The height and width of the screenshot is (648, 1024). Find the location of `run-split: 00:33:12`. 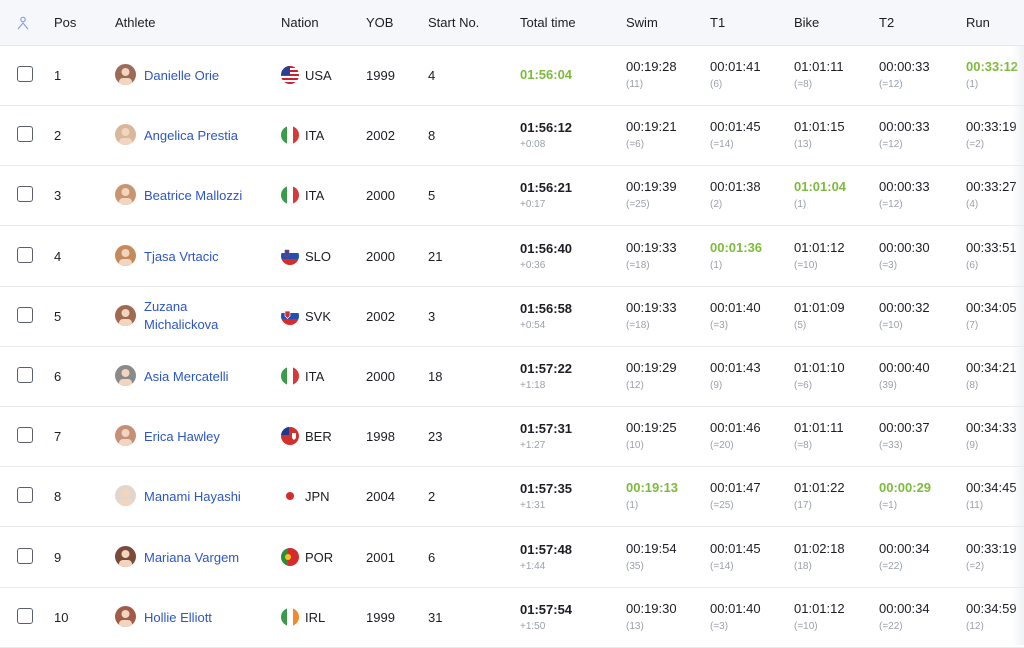

run-split: 00:33:12 is located at coordinates (992, 66).